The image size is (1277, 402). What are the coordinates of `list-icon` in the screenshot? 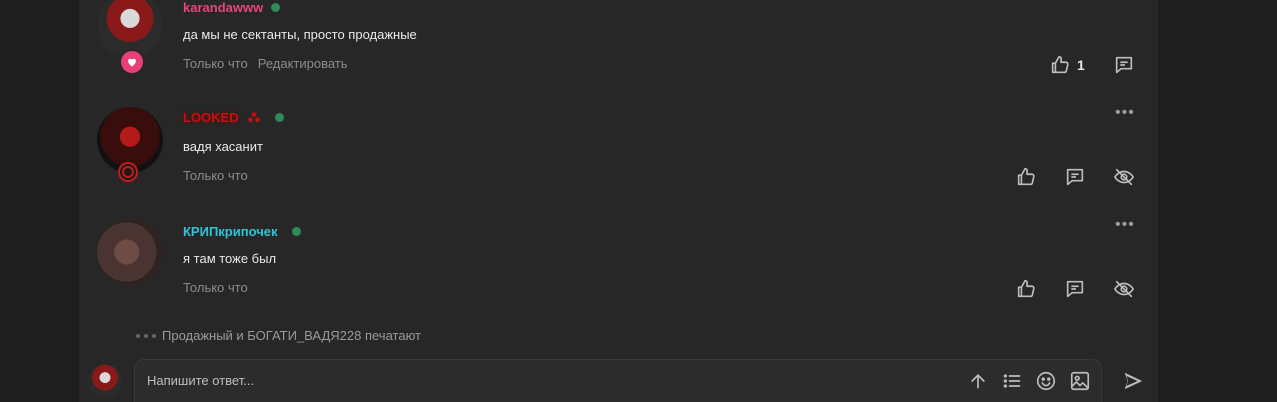 It's located at (1012, 381).